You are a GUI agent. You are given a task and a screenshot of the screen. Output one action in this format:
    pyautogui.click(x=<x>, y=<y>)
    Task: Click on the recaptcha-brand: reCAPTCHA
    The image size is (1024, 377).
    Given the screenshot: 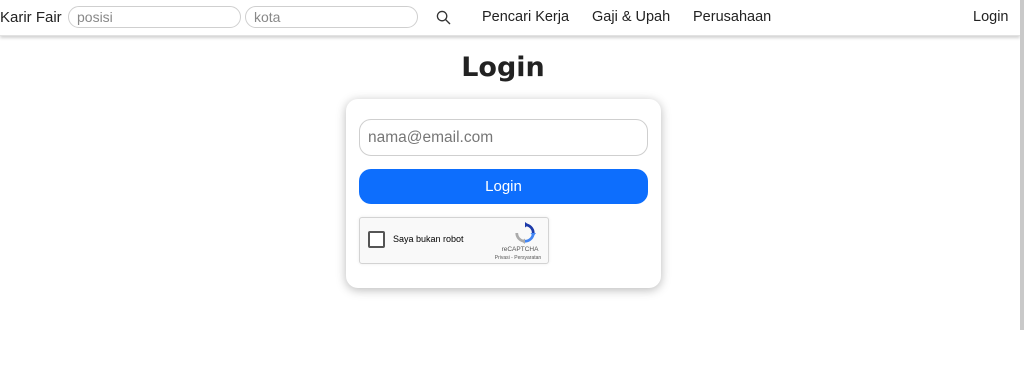 What is the action you would take?
    pyautogui.click(x=520, y=249)
    